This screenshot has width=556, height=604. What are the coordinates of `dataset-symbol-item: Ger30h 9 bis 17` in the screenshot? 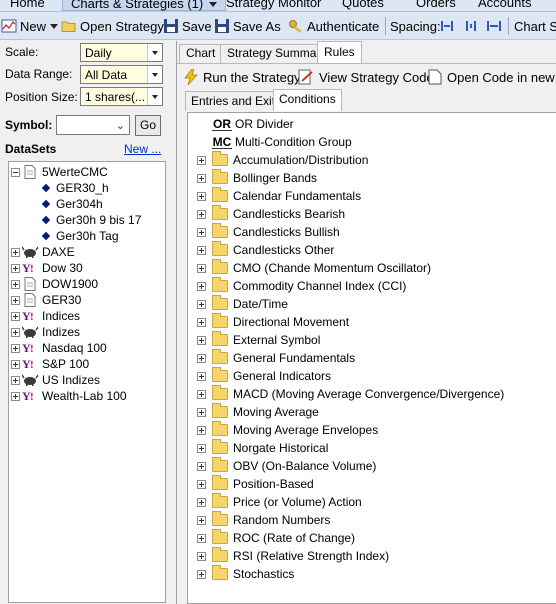 It's located at (90, 220).